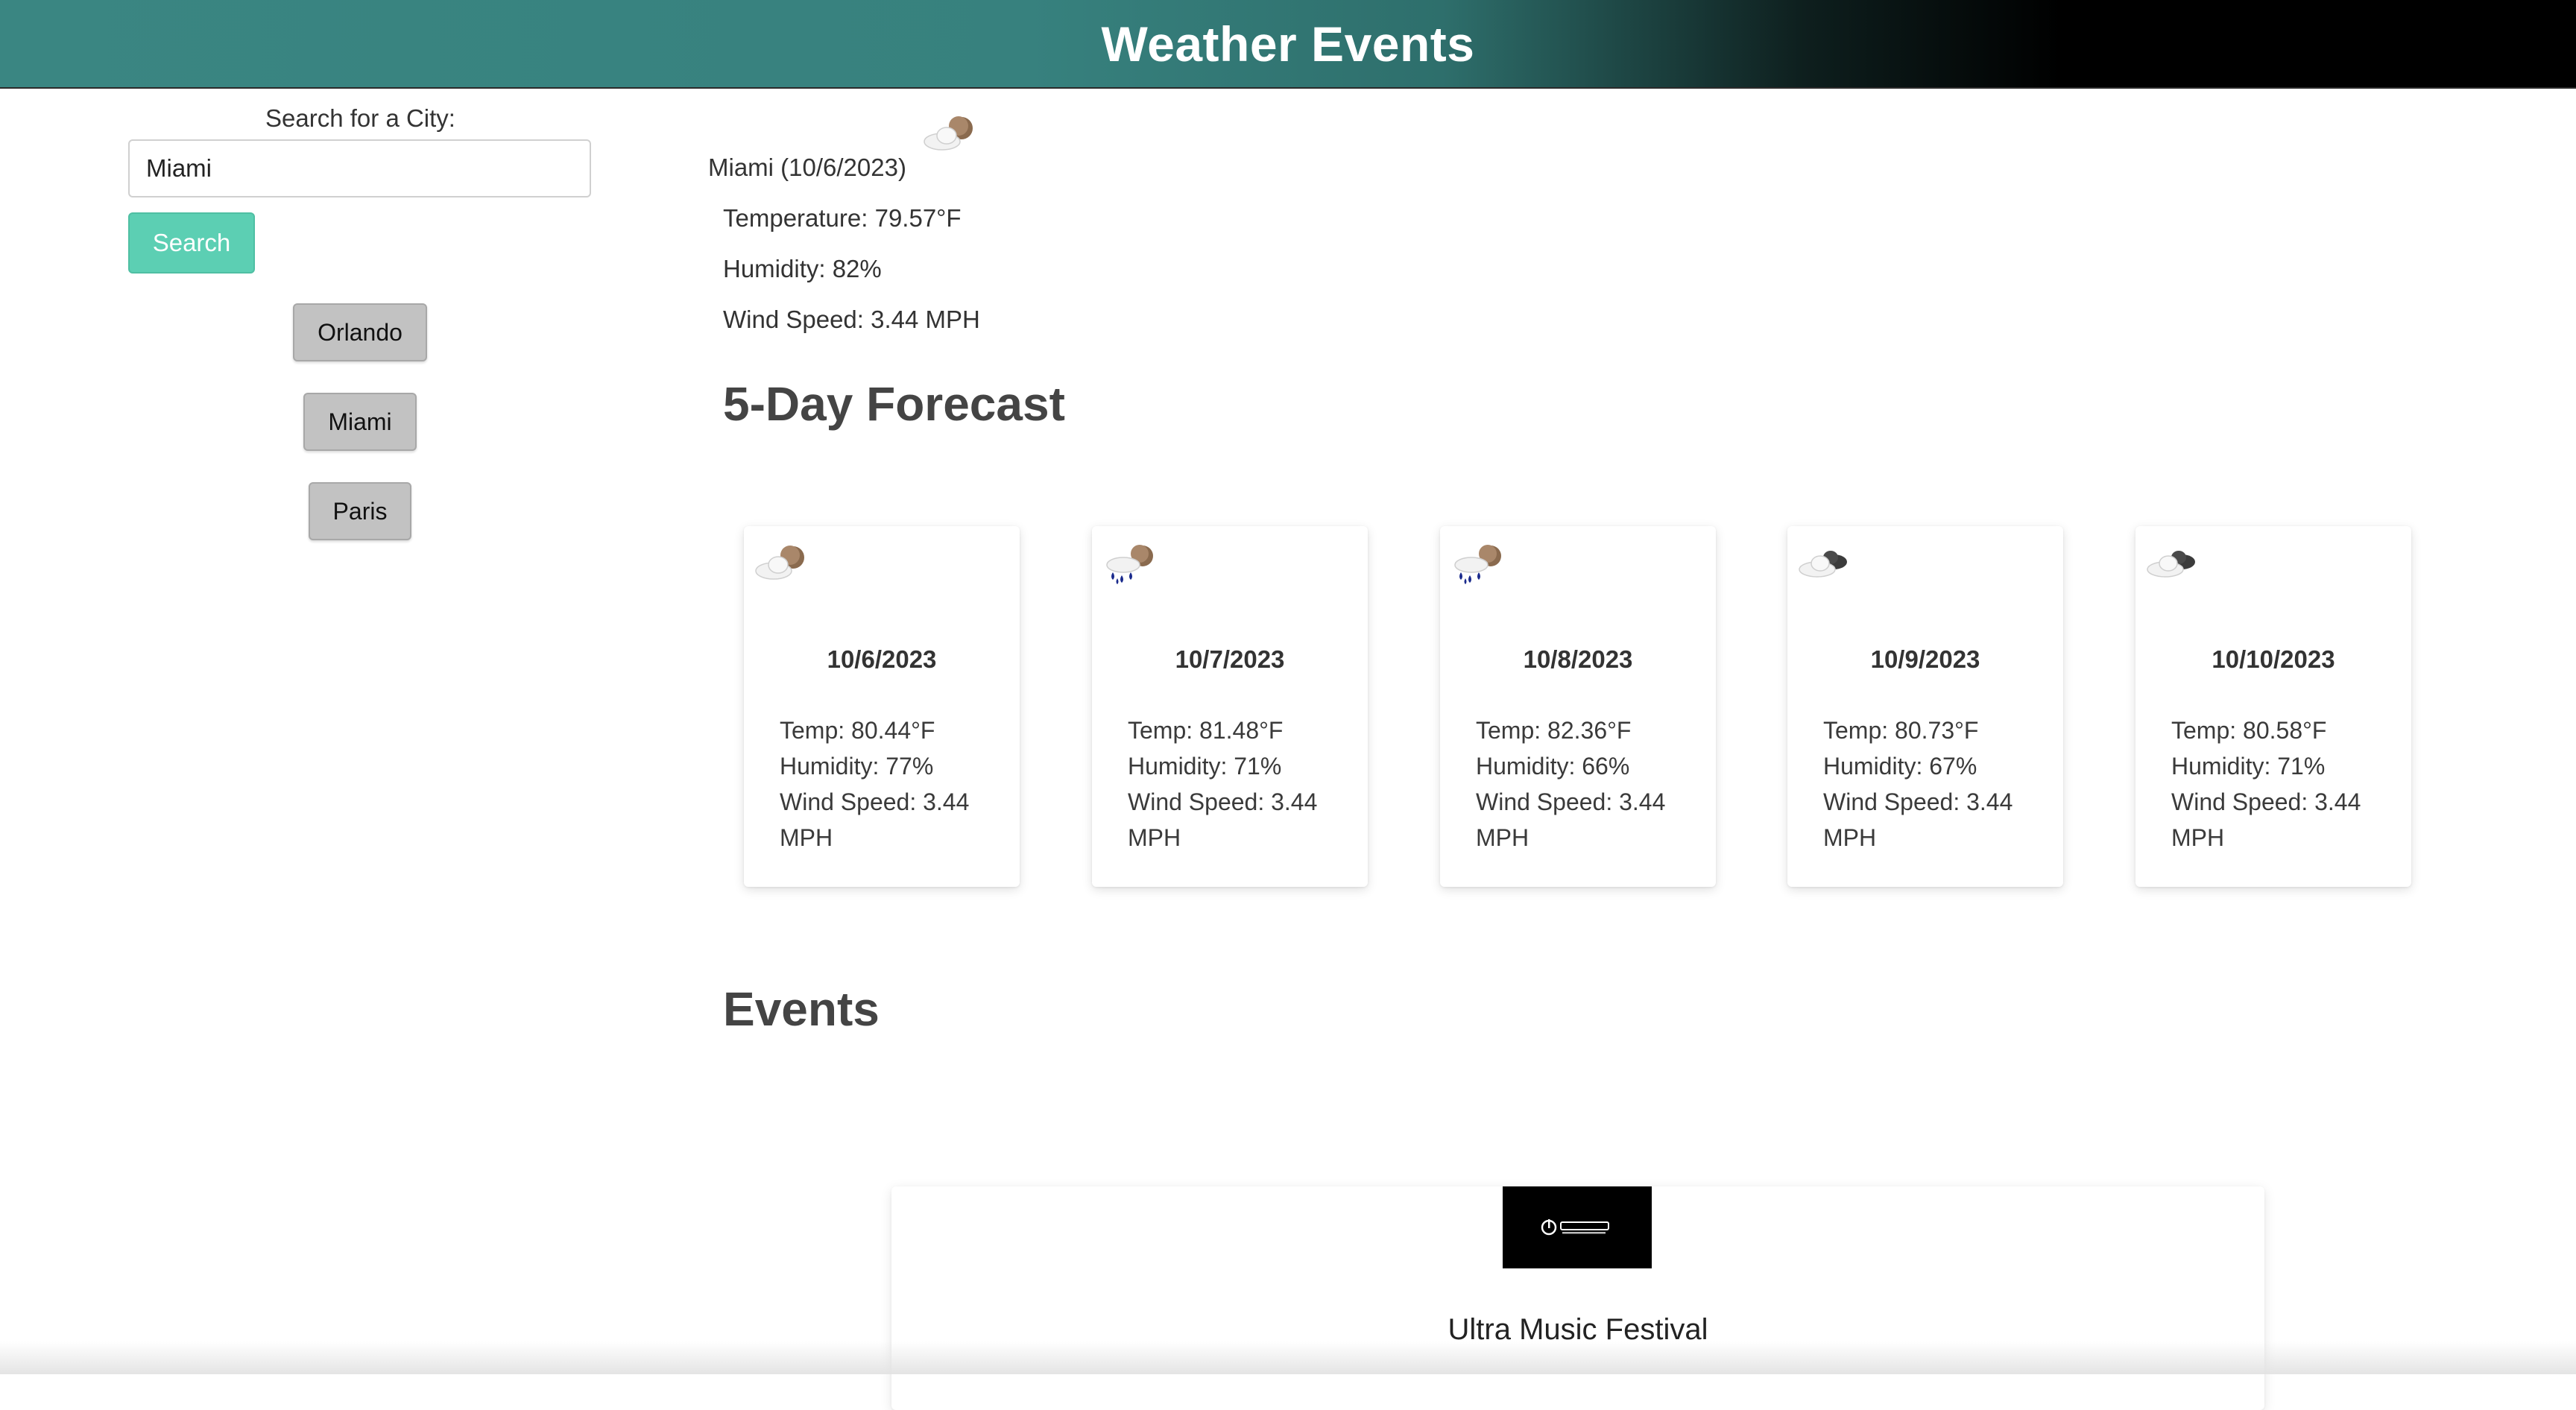 This screenshot has height=1410, width=2576. Describe the element at coordinates (360, 511) in the screenshot. I see `history-button-paris: Paris` at that location.